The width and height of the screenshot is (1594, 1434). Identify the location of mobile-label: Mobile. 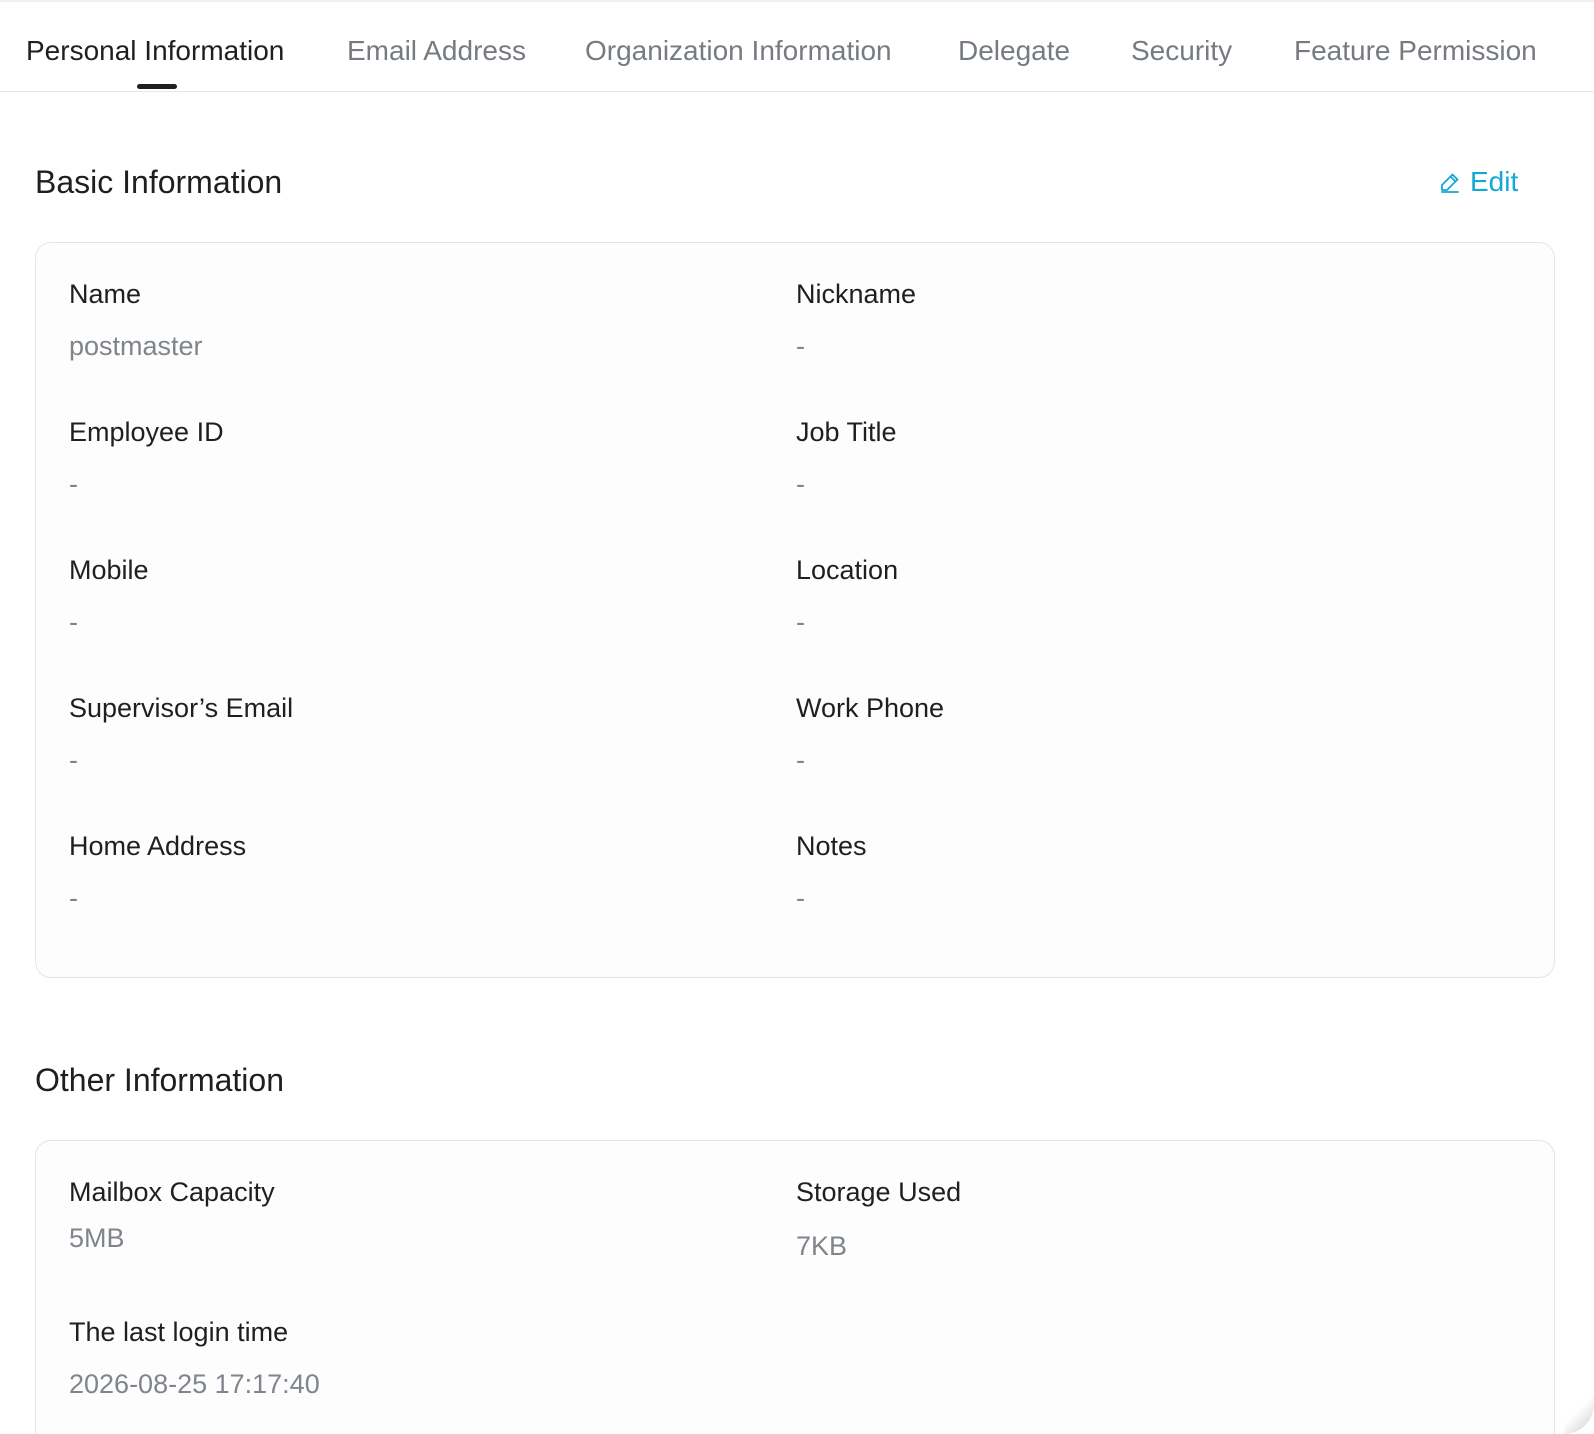
(109, 570).